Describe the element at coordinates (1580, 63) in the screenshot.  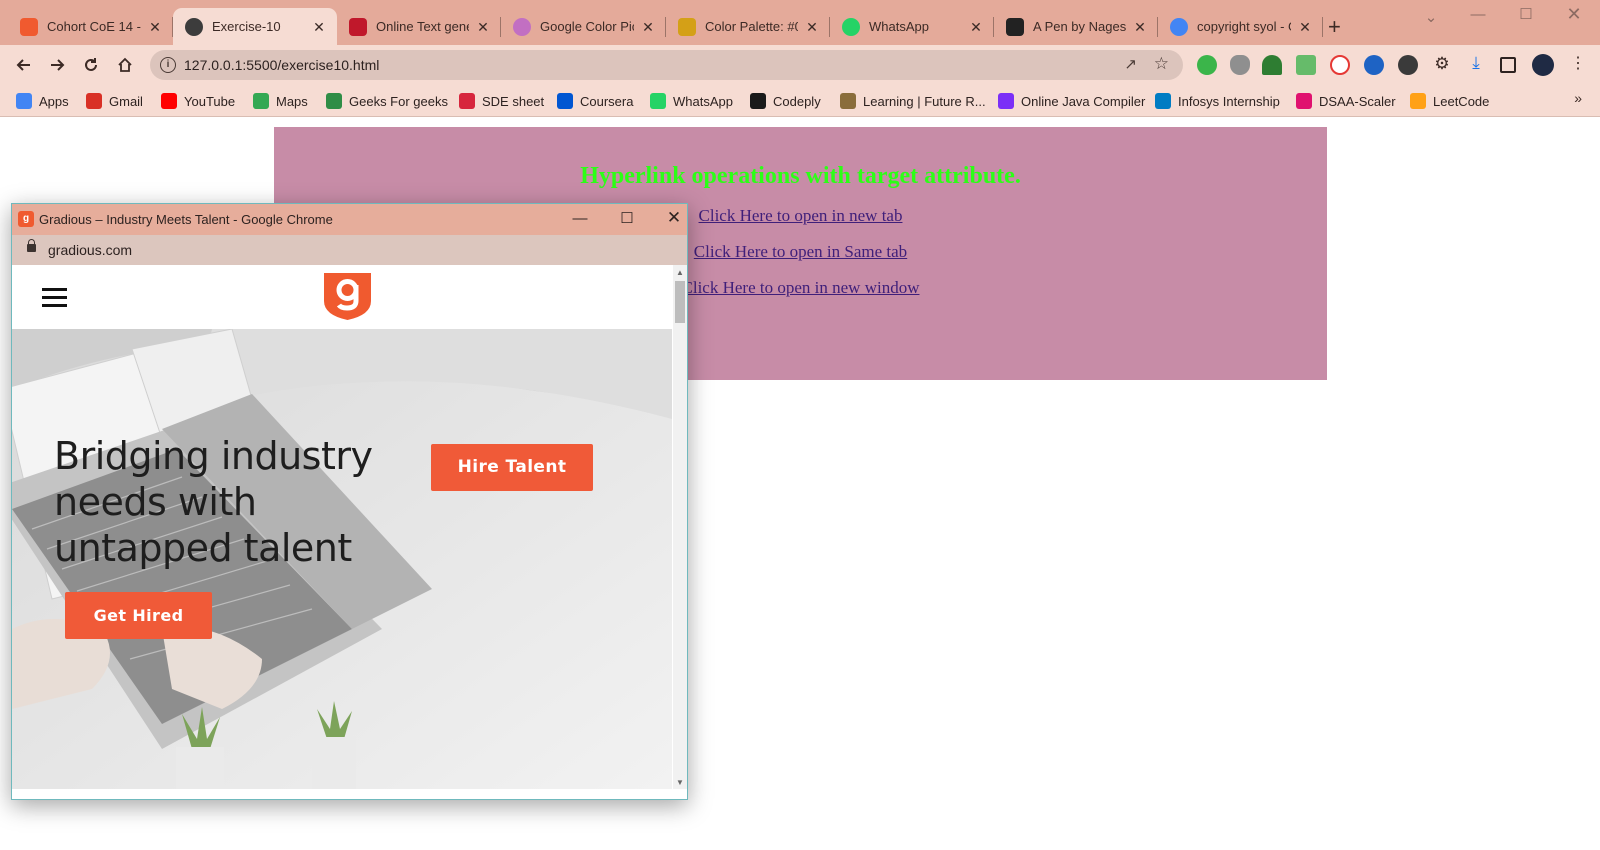
I see `kebab-menu-icon: ⋮` at that location.